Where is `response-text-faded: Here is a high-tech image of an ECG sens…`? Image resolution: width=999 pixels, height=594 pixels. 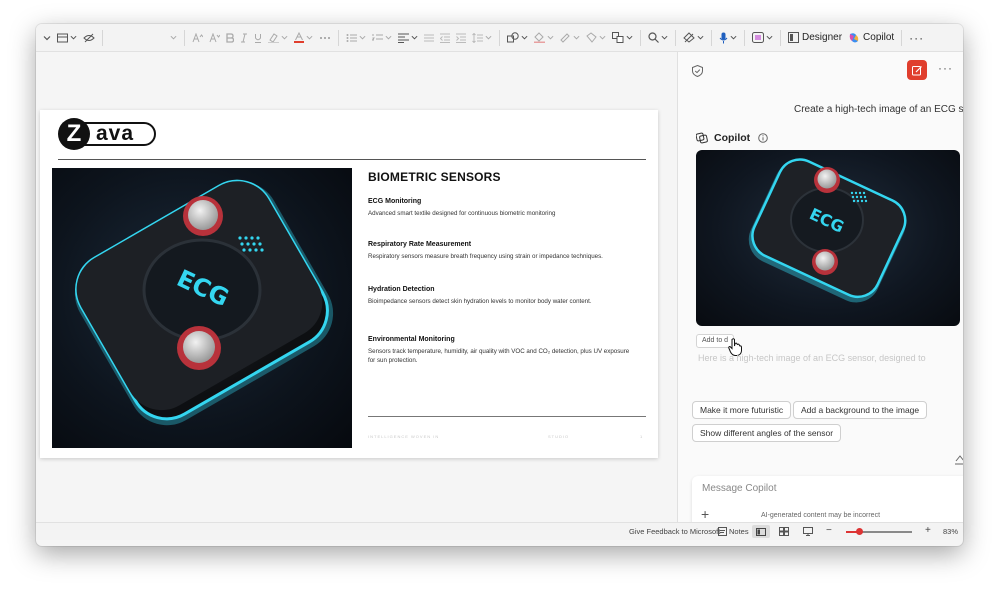
response-text-faded: Here is a high-tech image of an ECG sens… is located at coordinates (812, 358).